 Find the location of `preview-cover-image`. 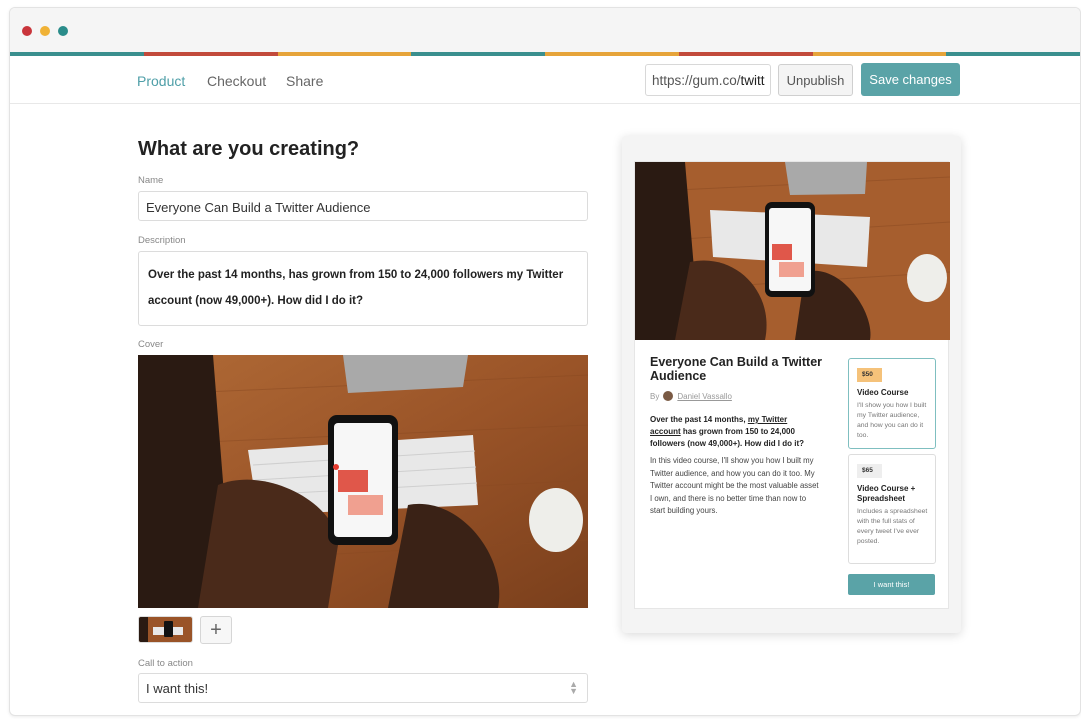

preview-cover-image is located at coordinates (792, 251).